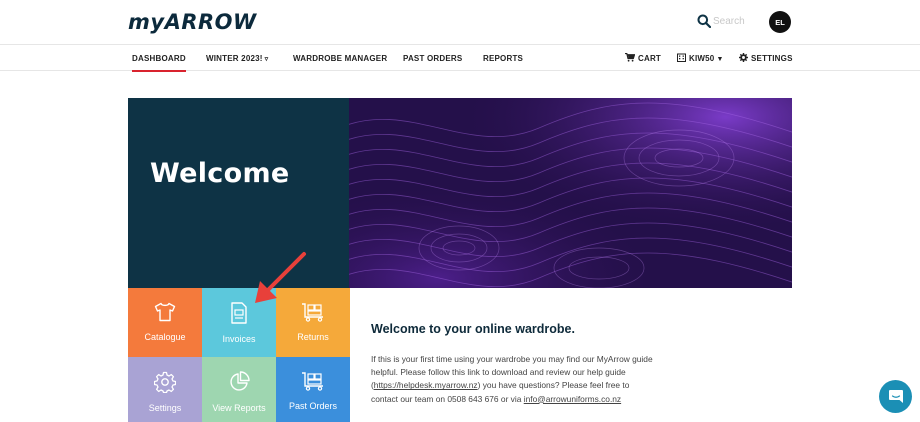  What do you see at coordinates (159, 58) in the screenshot?
I see `nav-dashboard: DASHBOARD` at bounding box center [159, 58].